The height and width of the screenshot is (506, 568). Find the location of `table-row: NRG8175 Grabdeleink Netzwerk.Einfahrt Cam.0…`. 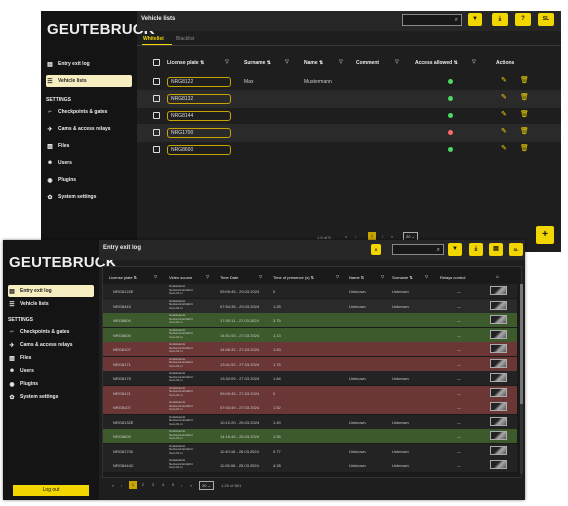

table-row: NRG8175 Grabdeleink Netzwerk.Einfahrt Cam.0… is located at coordinates (310, 378).